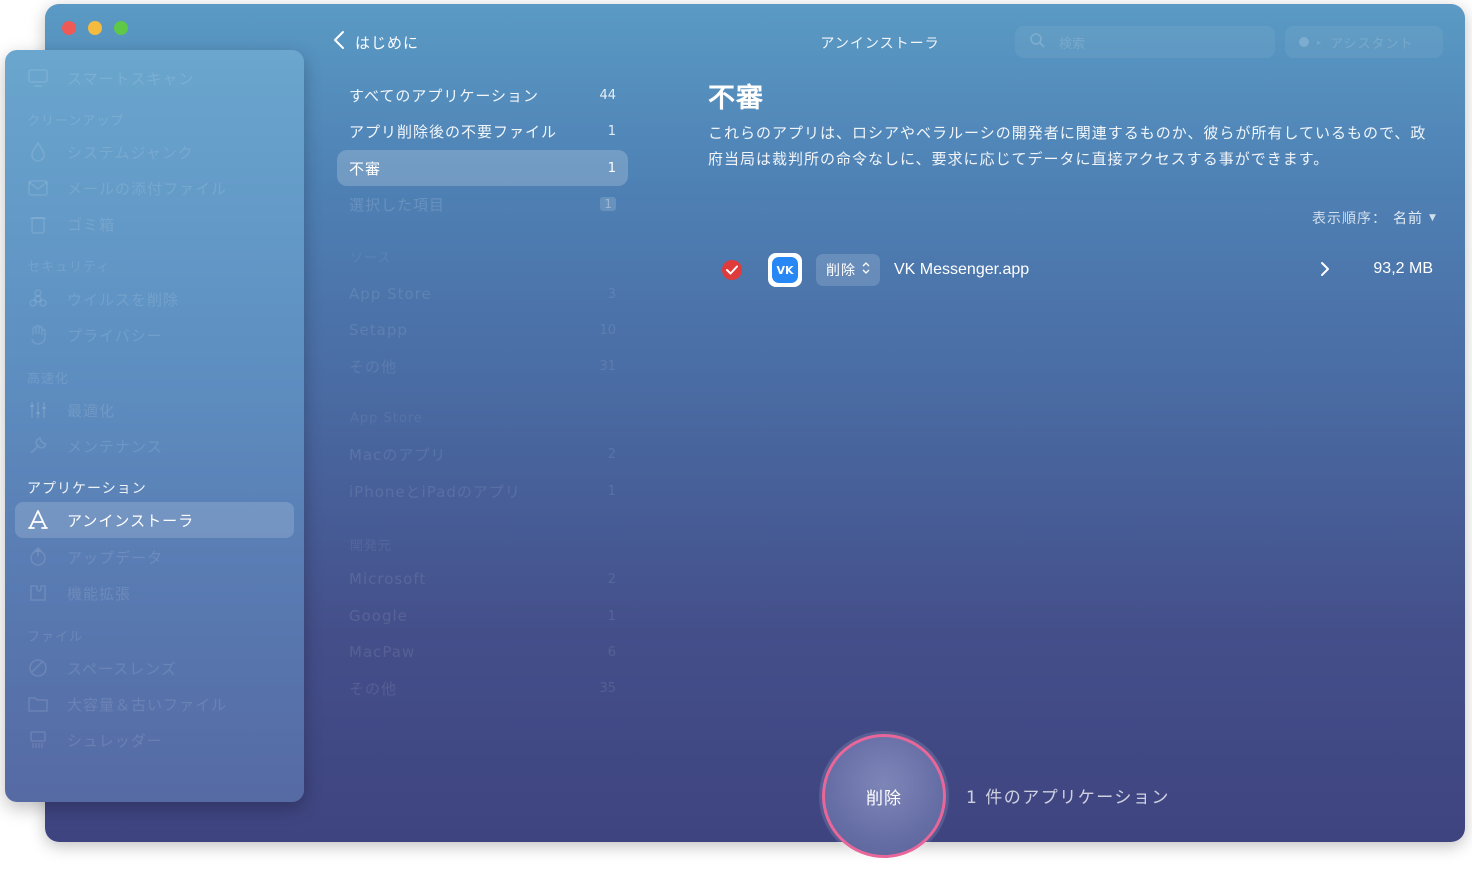 The width and height of the screenshot is (1472, 869). I want to click on category-vendor: Setapp 10, so click(482, 330).